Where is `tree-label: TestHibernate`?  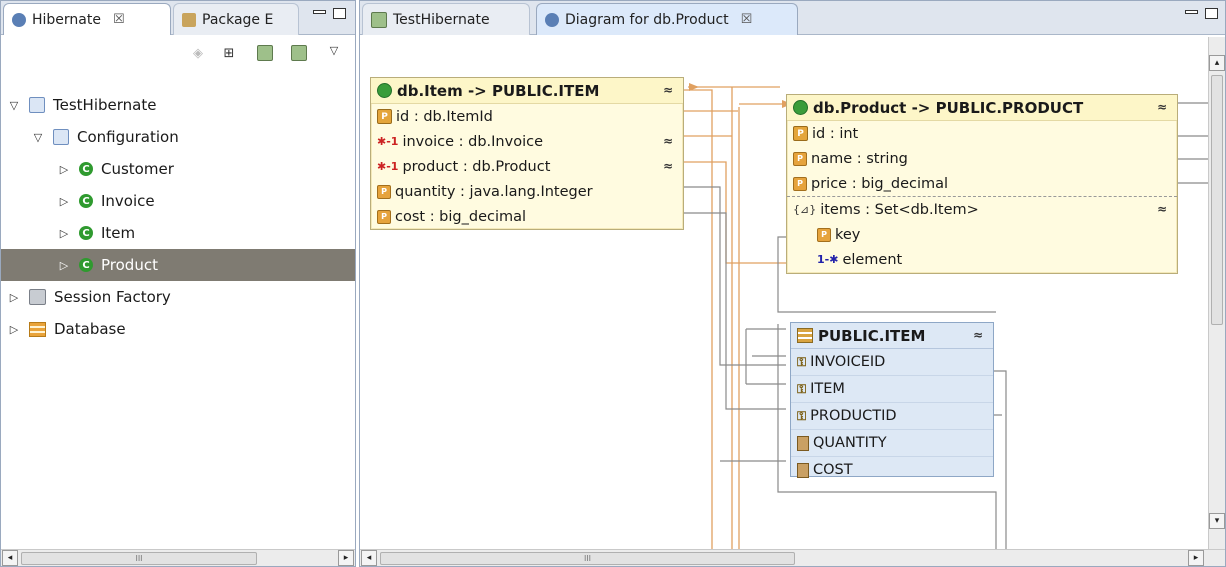 tree-label: TestHibernate is located at coordinates (105, 105).